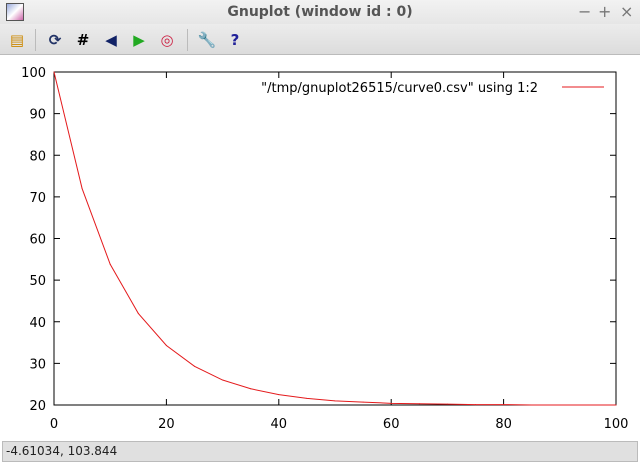 This screenshot has height=464, width=640. I want to click on y-tick-label: 50, so click(37, 281).